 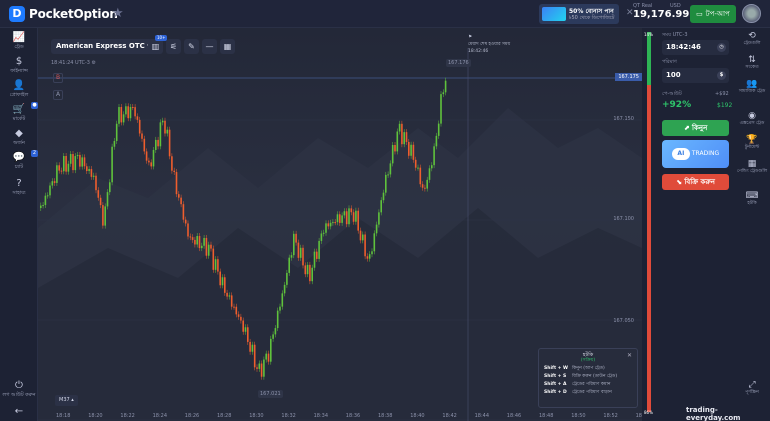 I want to click on nav-item-profile: 👤 প্রোফাইল, so click(x=19, y=90).